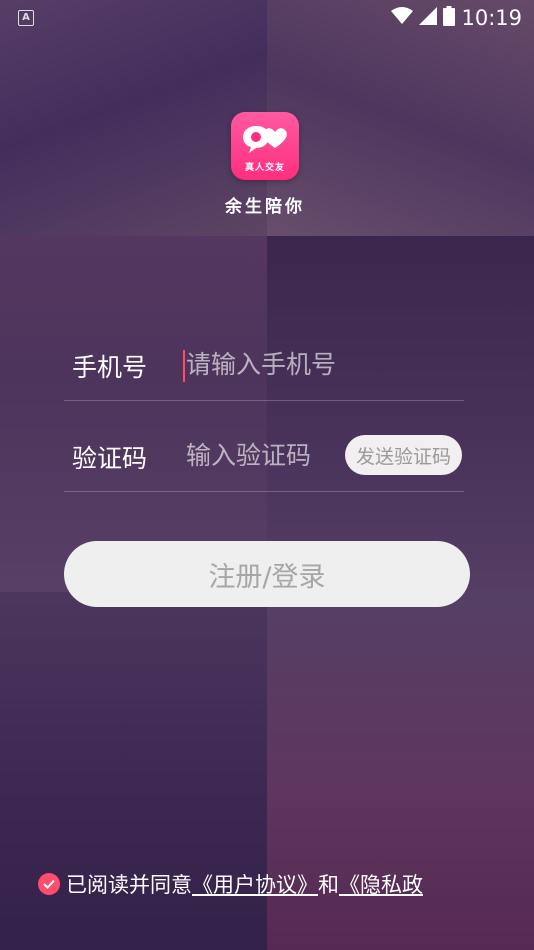 Image resolution: width=534 pixels, height=950 pixels. I want to click on app-logo: 真人交友, so click(265, 146).